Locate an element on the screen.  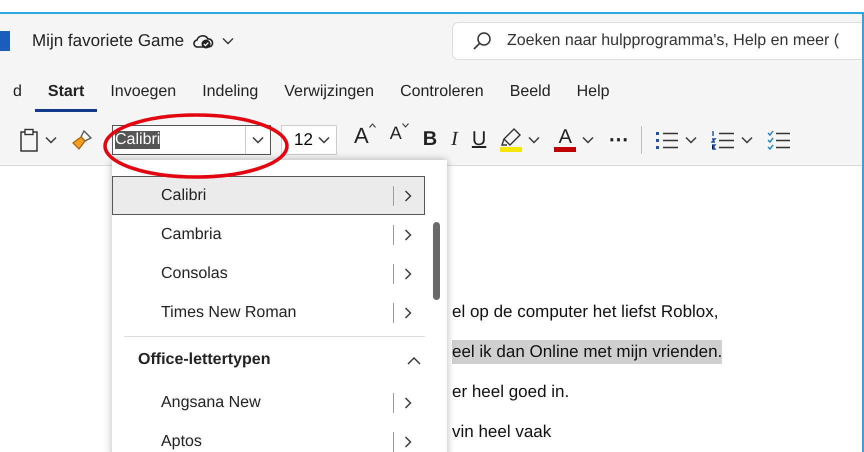
font-name-dropdown: Calibri is located at coordinates (191, 139).